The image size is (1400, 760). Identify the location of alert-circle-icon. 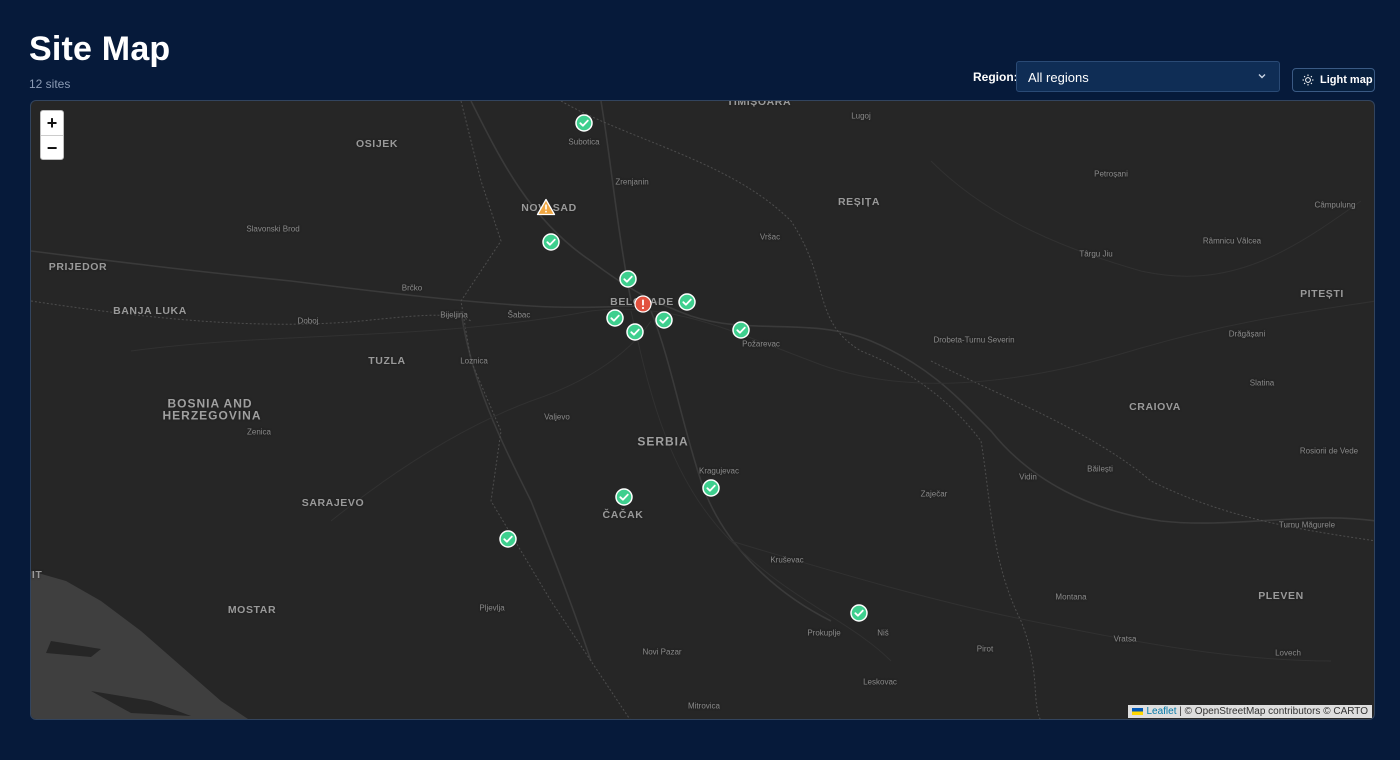
(643, 304).